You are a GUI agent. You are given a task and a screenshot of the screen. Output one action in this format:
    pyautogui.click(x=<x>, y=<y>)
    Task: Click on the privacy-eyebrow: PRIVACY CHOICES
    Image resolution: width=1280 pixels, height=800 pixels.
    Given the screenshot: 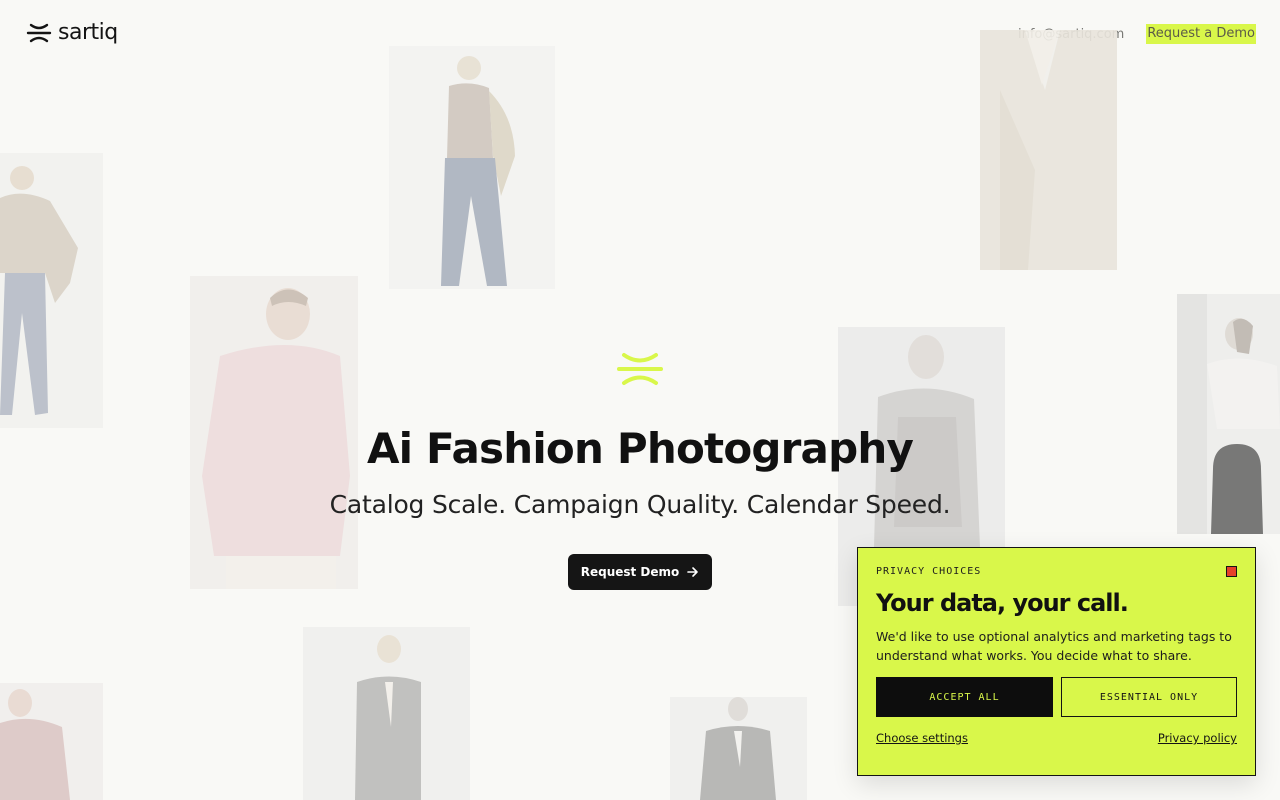 What is the action you would take?
    pyautogui.click(x=929, y=571)
    